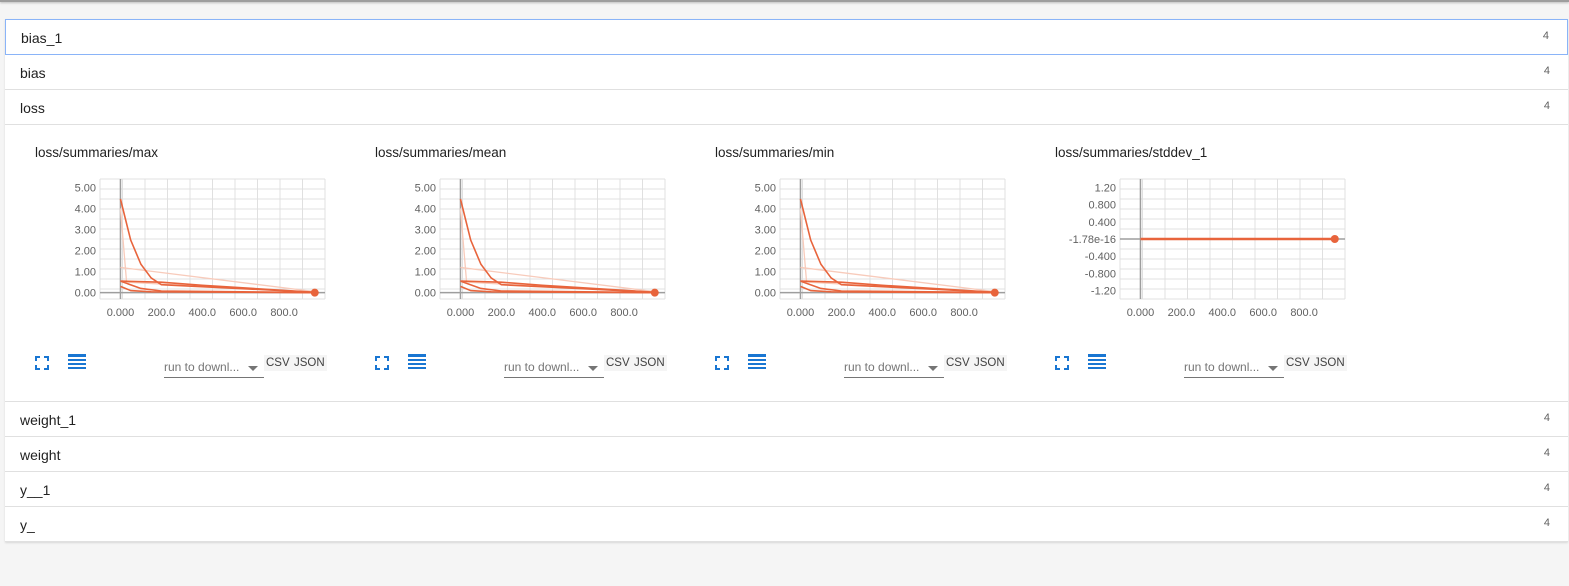 This screenshot has height=586, width=1569. Describe the element at coordinates (1131, 152) in the screenshot. I see `chart-title: loss/summaries/stddev_1` at that location.